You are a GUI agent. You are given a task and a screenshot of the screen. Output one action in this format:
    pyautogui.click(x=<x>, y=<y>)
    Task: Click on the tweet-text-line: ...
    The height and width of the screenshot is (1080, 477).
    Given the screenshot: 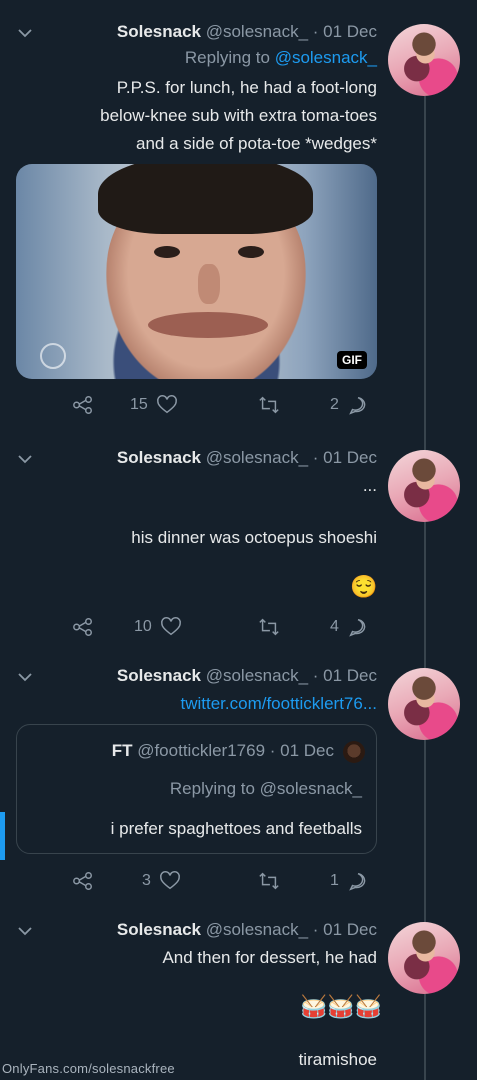 What is the action you would take?
    pyautogui.click(x=369, y=485)
    